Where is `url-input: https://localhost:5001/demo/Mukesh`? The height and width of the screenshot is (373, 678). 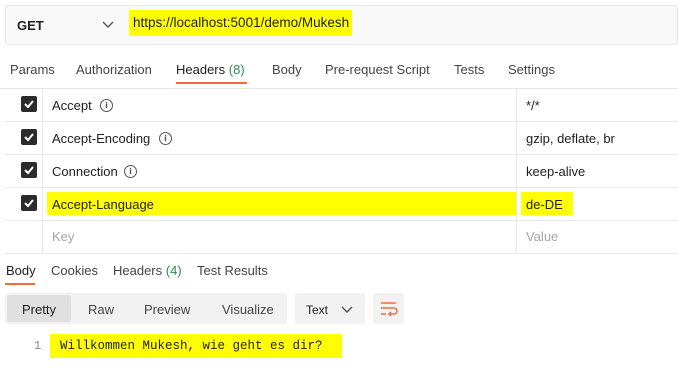
url-input: https://localhost:5001/demo/Mukesh is located at coordinates (241, 22).